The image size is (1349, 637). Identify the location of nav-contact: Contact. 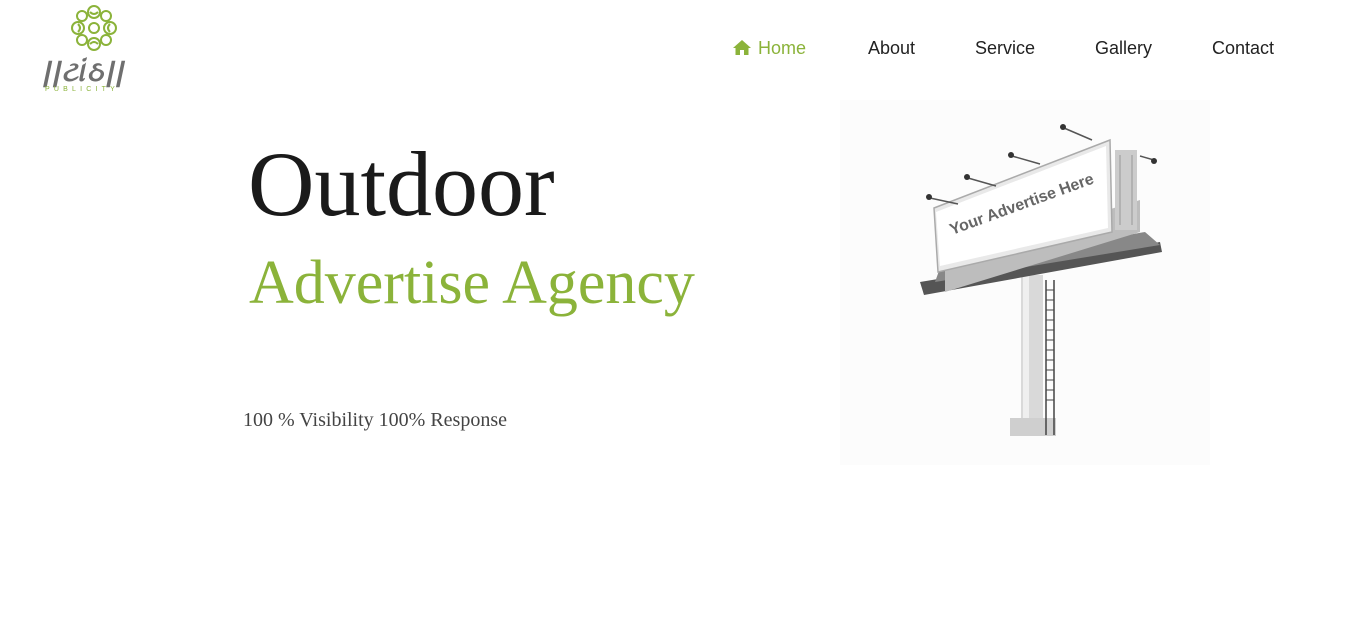
(1243, 48).